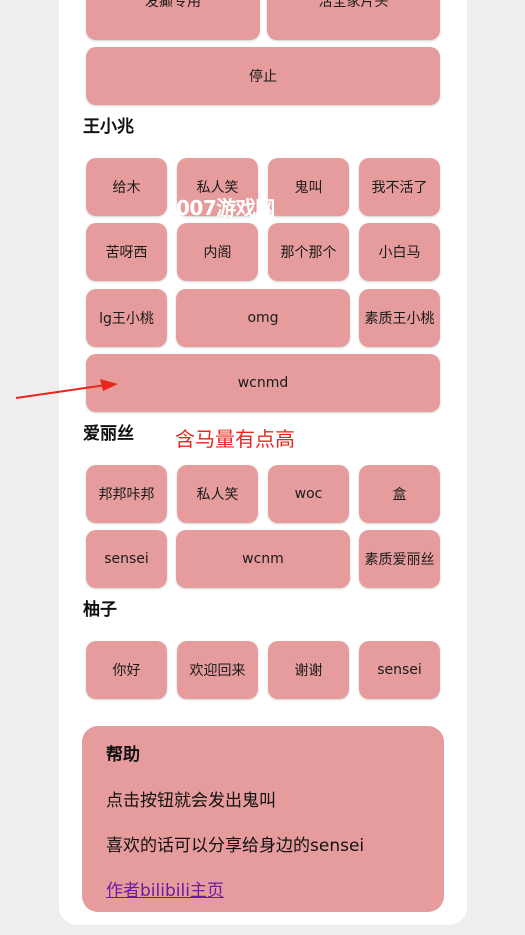 This screenshot has height=935, width=525. Describe the element at coordinates (353, 20) in the screenshot. I see `sound-button-huoquanjia: 活全家片头` at that location.